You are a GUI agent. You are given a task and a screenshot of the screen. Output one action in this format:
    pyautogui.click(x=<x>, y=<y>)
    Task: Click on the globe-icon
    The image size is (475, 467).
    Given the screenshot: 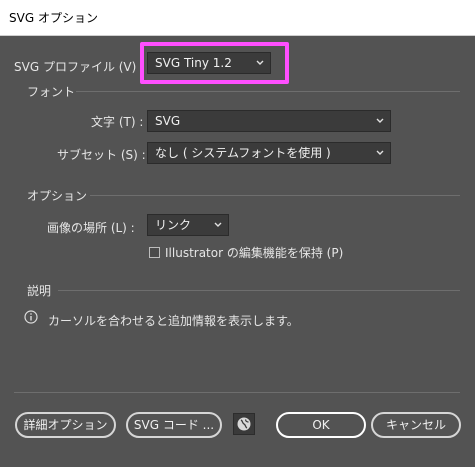 What is the action you would take?
    pyautogui.click(x=244, y=424)
    